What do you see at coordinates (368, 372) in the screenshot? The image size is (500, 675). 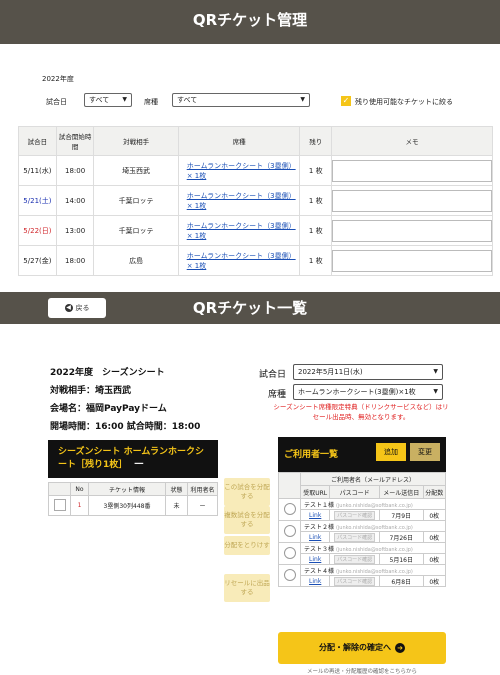 I see `date-select: 2022年5月11日(水) ▼` at bounding box center [368, 372].